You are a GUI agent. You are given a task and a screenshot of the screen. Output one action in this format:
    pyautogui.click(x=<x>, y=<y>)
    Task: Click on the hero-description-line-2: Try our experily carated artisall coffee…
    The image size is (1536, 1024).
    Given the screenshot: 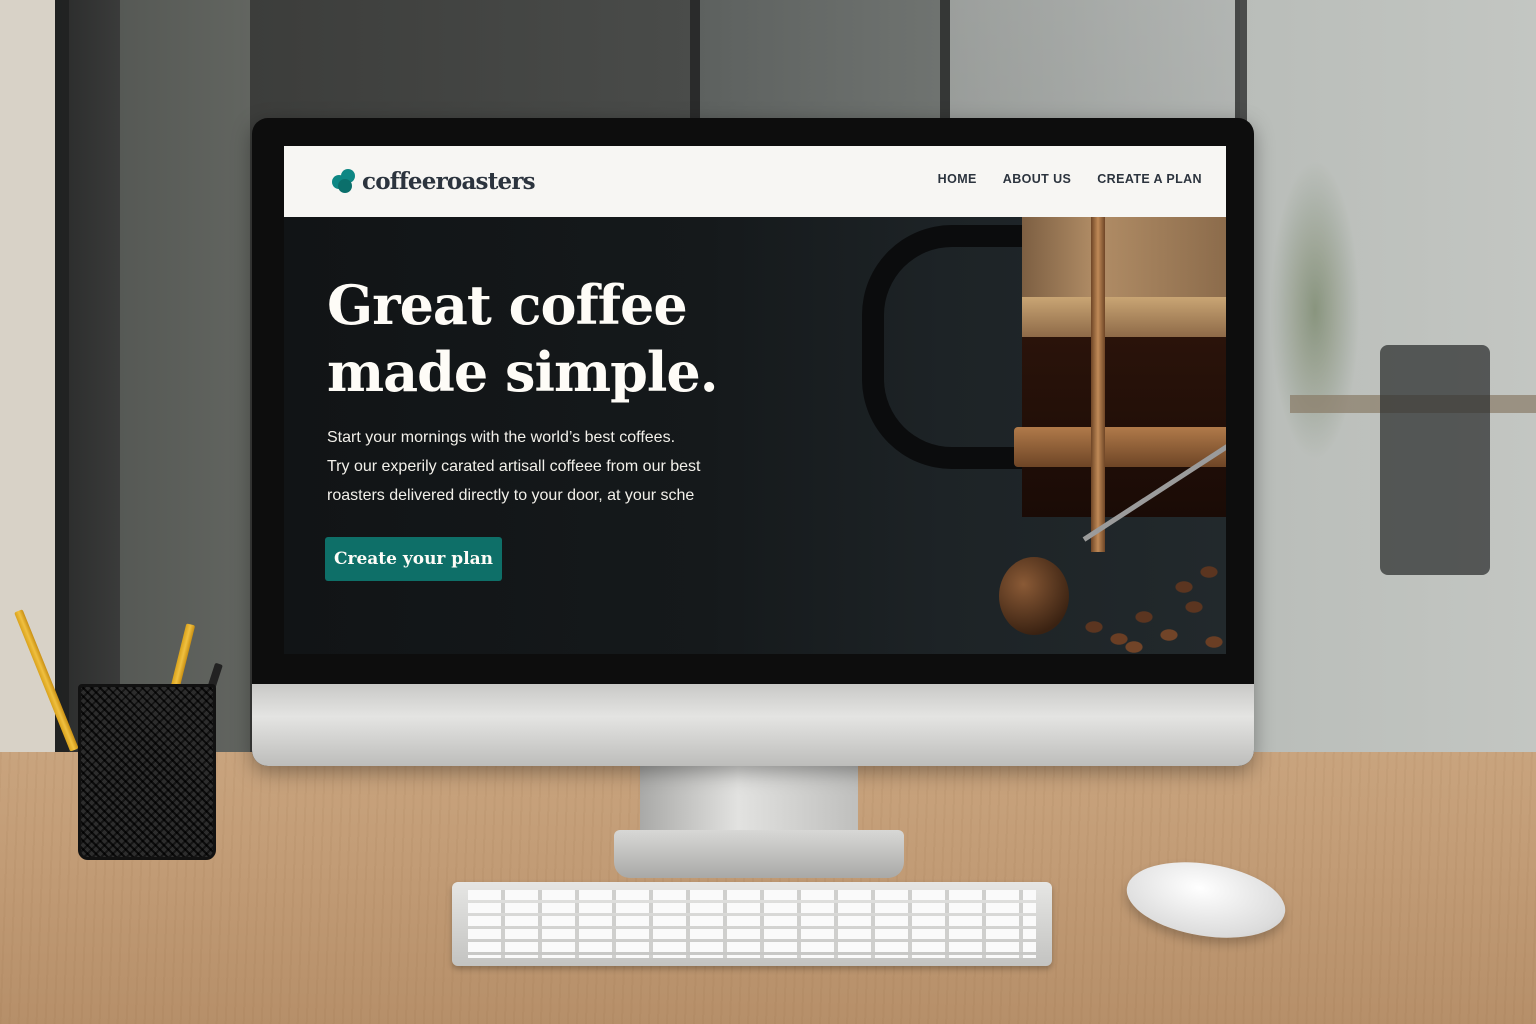 What is the action you would take?
    pyautogui.click(x=514, y=466)
    